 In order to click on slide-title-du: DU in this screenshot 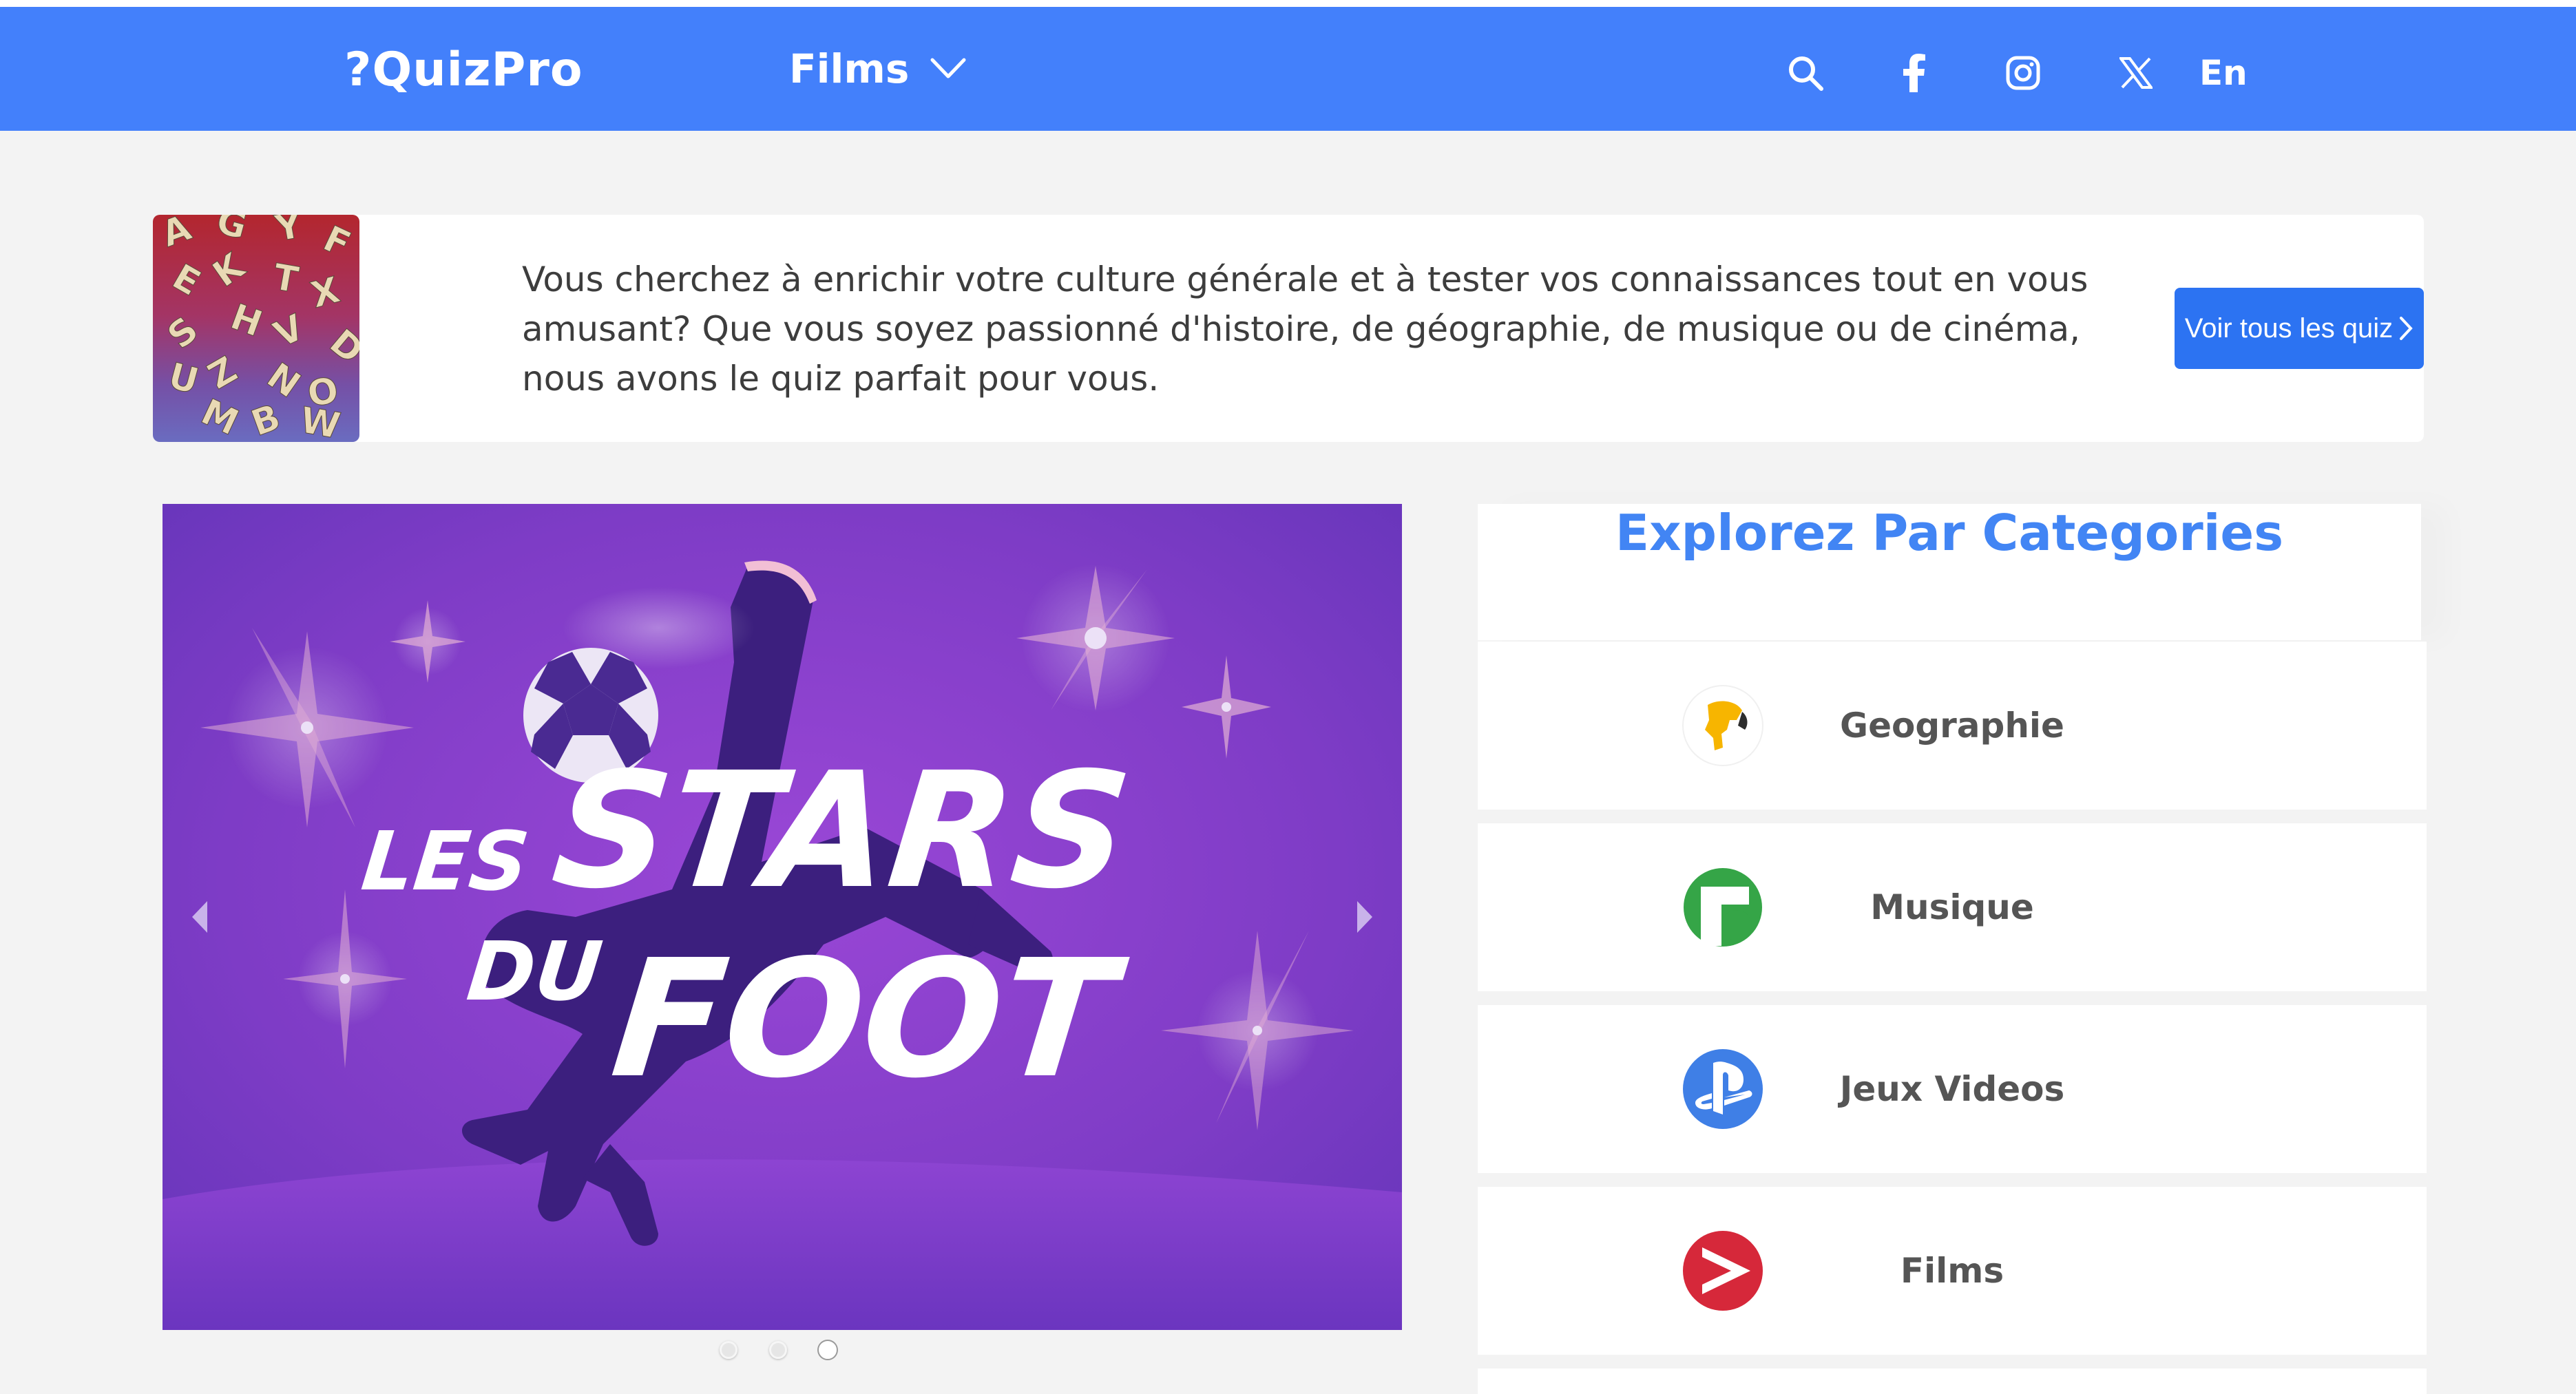, I will do `click(534, 971)`.